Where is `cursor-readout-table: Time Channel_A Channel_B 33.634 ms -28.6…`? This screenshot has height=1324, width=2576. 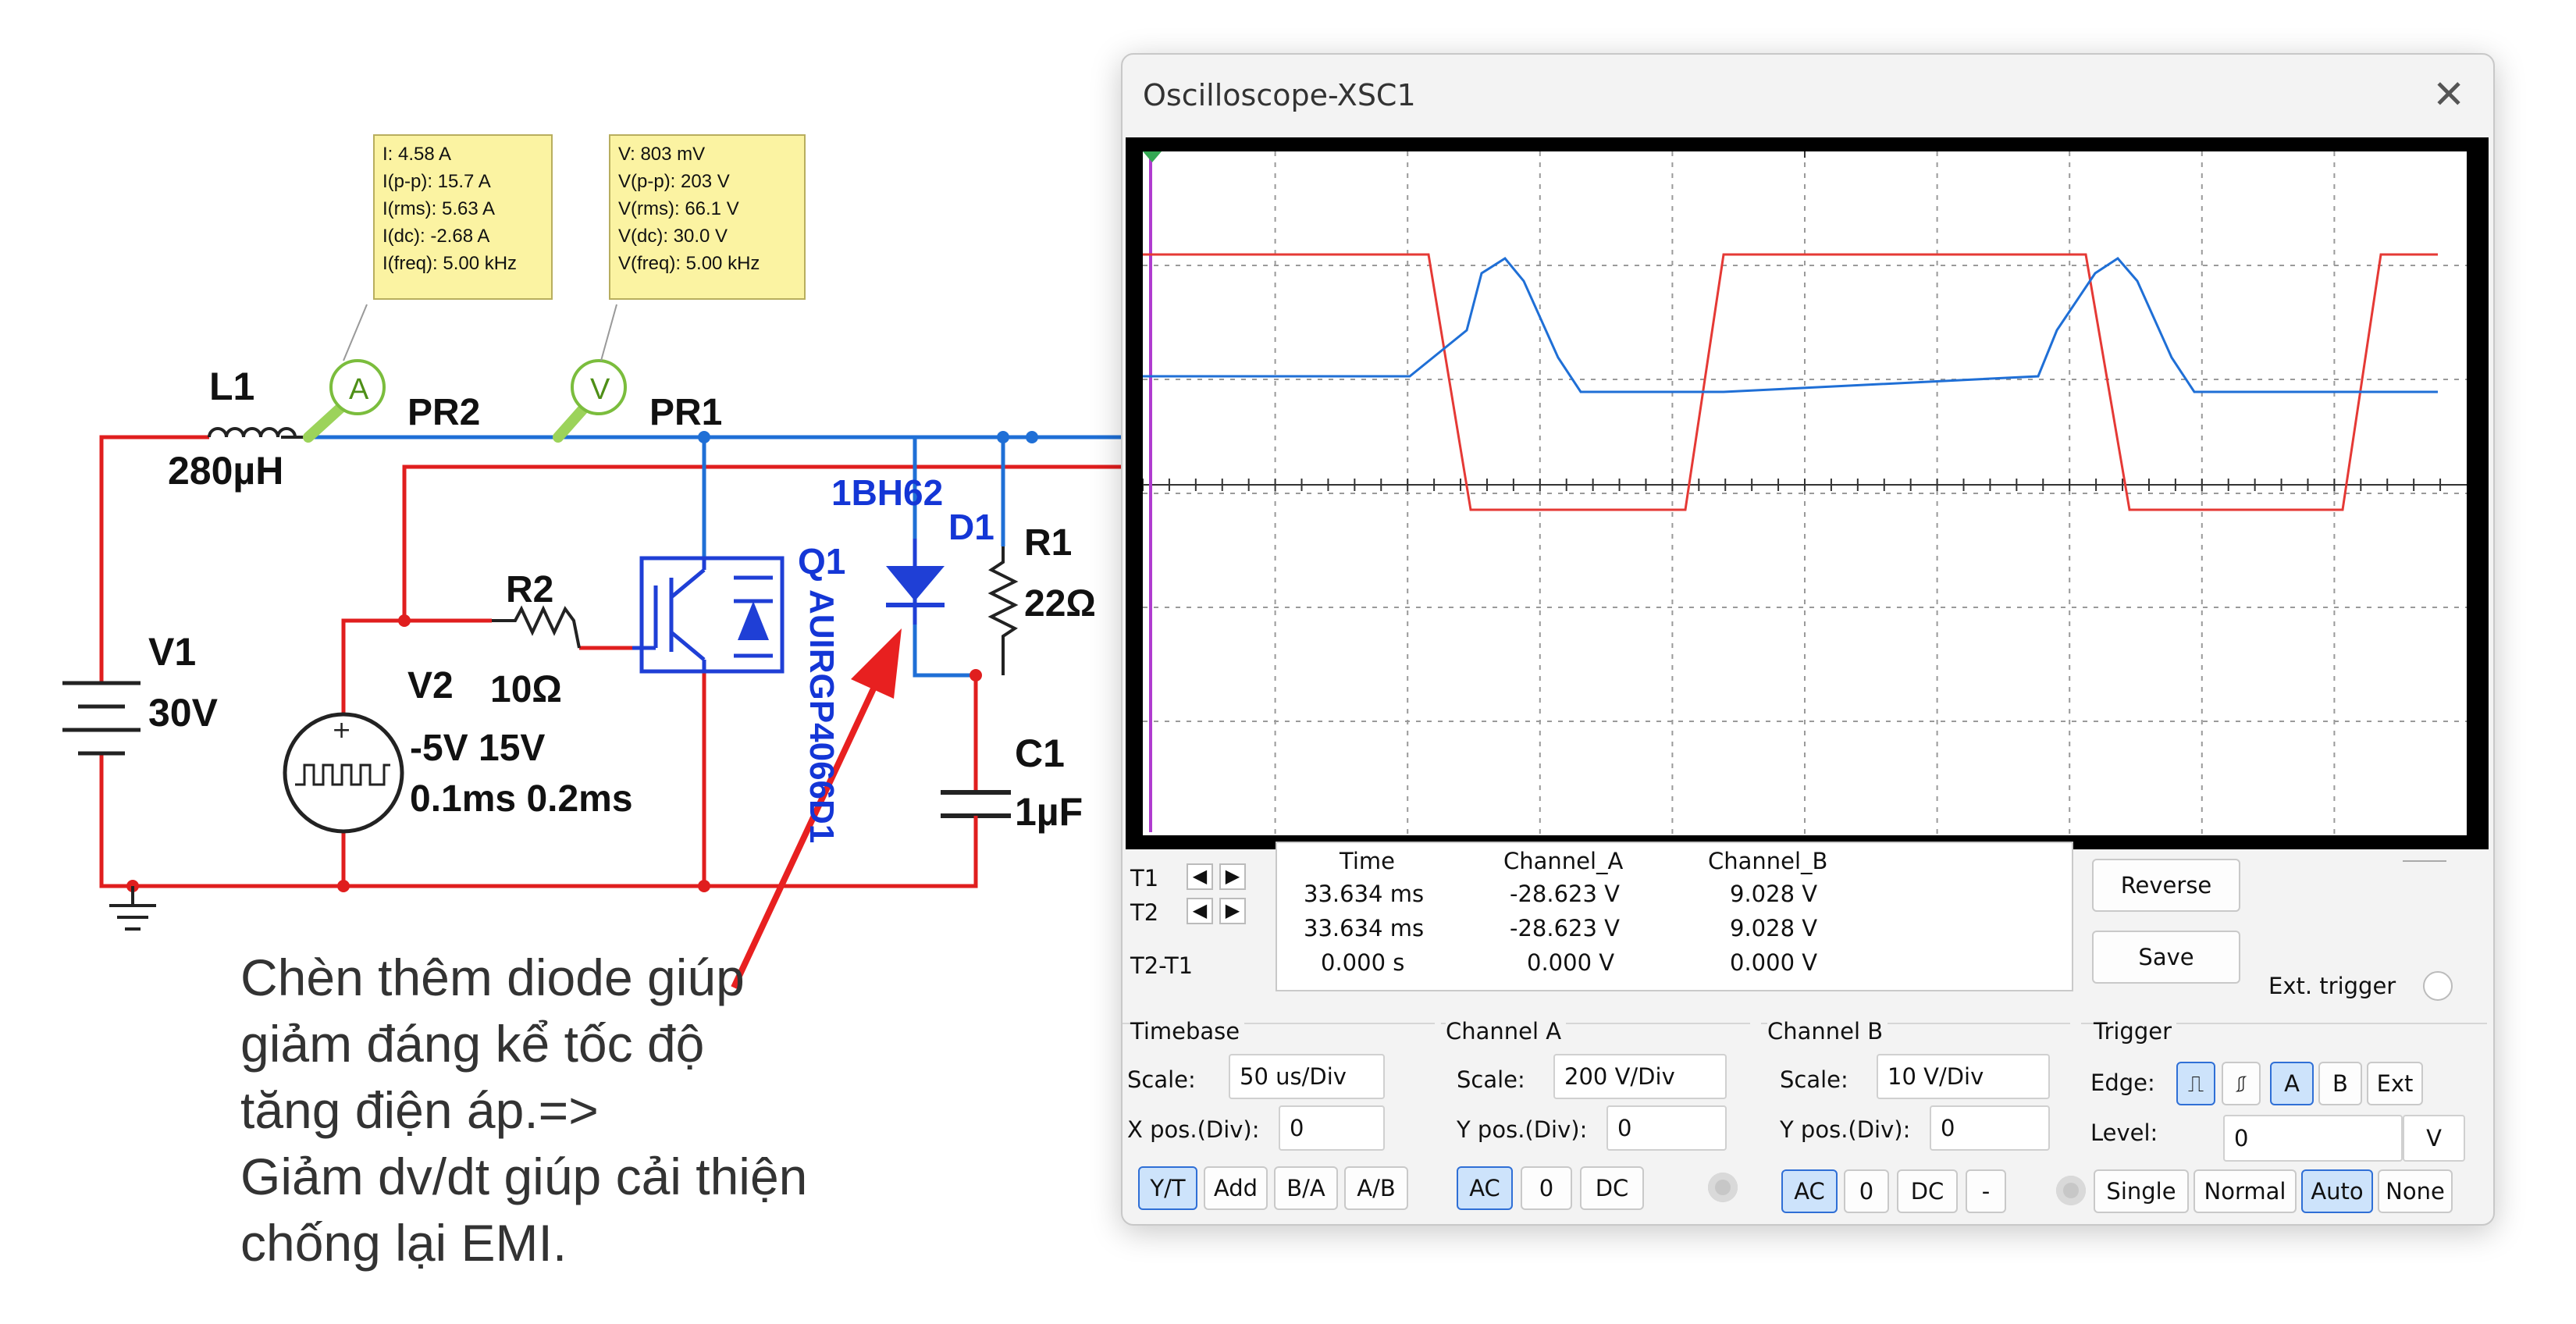
cursor-readout-table: Time Channel_A Channel_B 33.634 ms -28.6… is located at coordinates (1675, 917).